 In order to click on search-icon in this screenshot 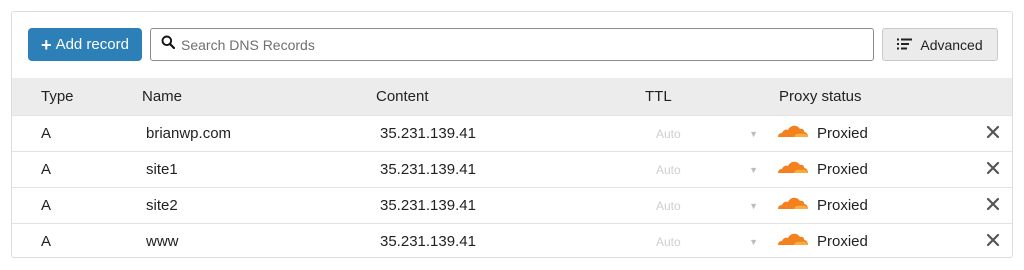, I will do `click(168, 44)`.